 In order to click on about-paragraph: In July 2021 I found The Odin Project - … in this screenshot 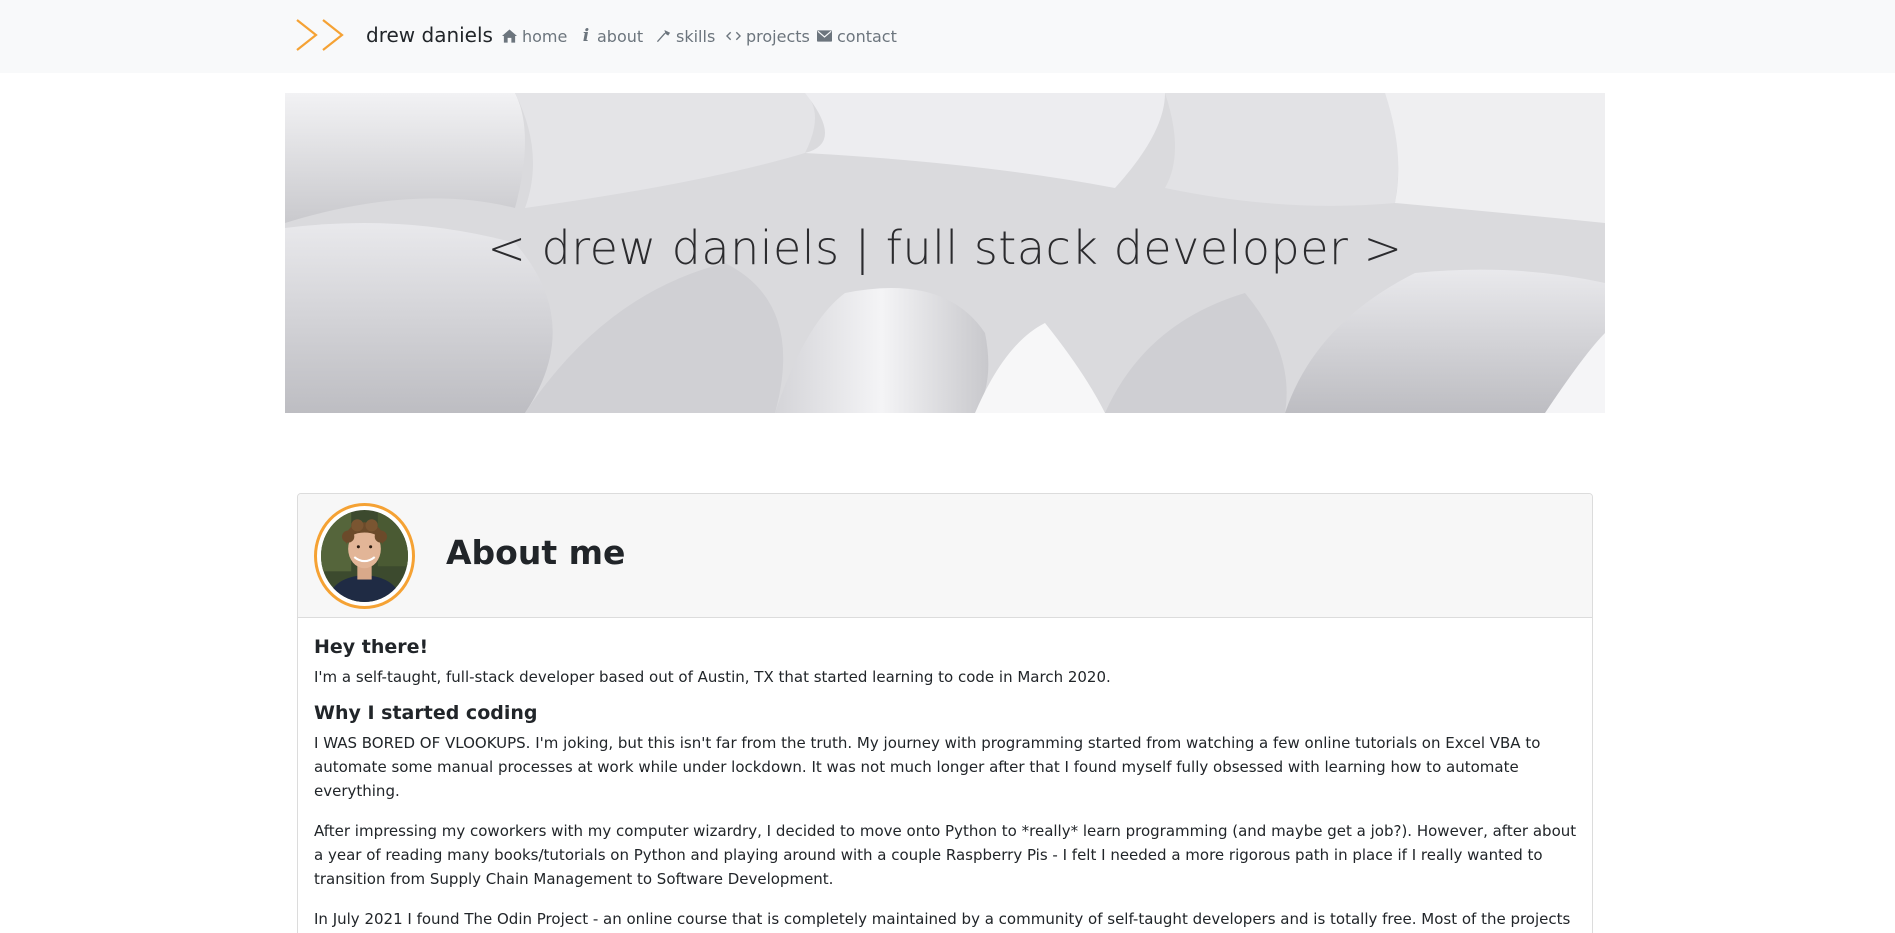, I will do `click(942, 919)`.